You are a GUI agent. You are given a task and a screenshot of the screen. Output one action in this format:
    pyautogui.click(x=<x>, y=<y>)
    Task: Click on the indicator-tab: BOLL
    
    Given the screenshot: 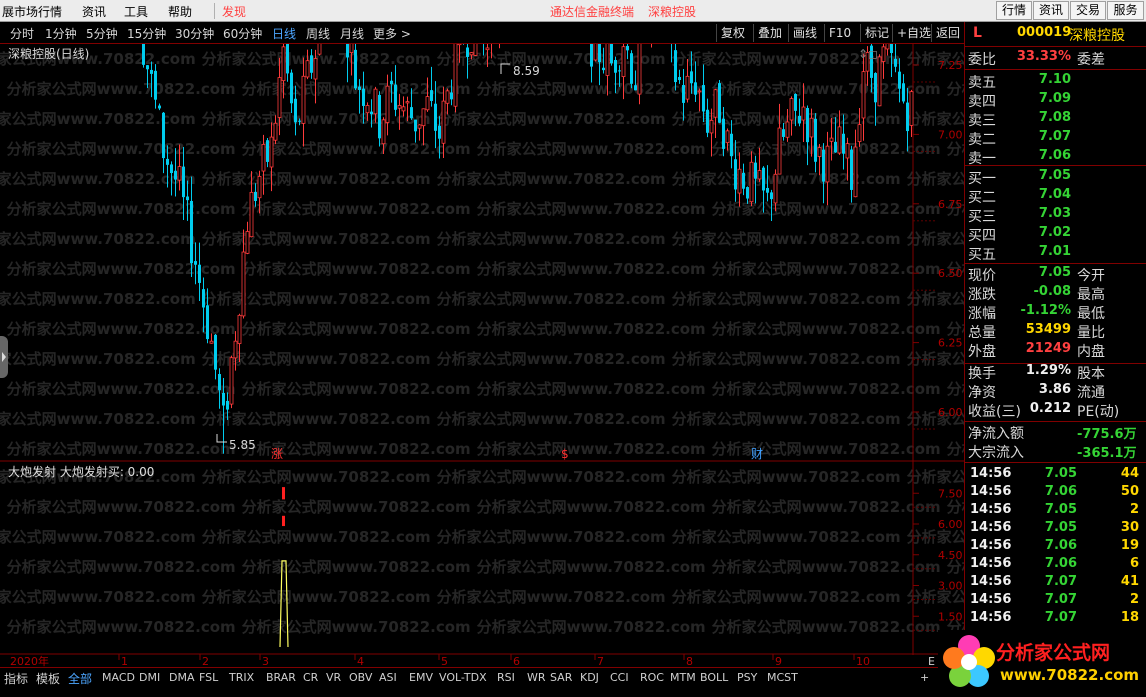 What is the action you would take?
    pyautogui.click(x=714, y=677)
    